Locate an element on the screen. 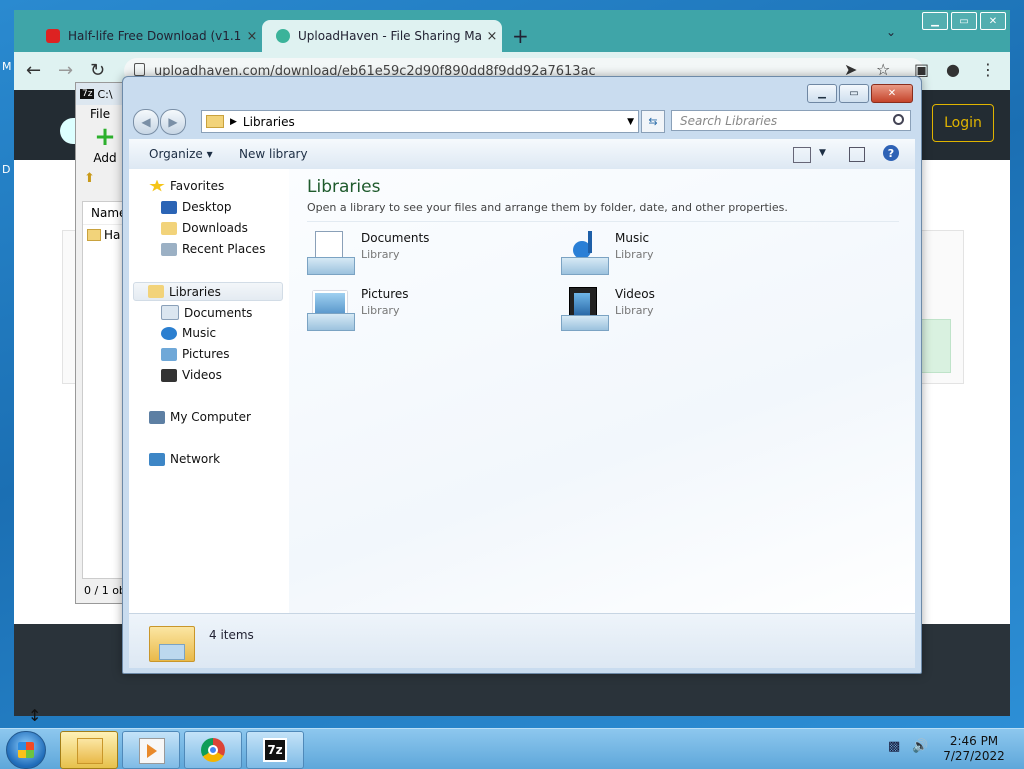  nav-label: Videos is located at coordinates (202, 375).